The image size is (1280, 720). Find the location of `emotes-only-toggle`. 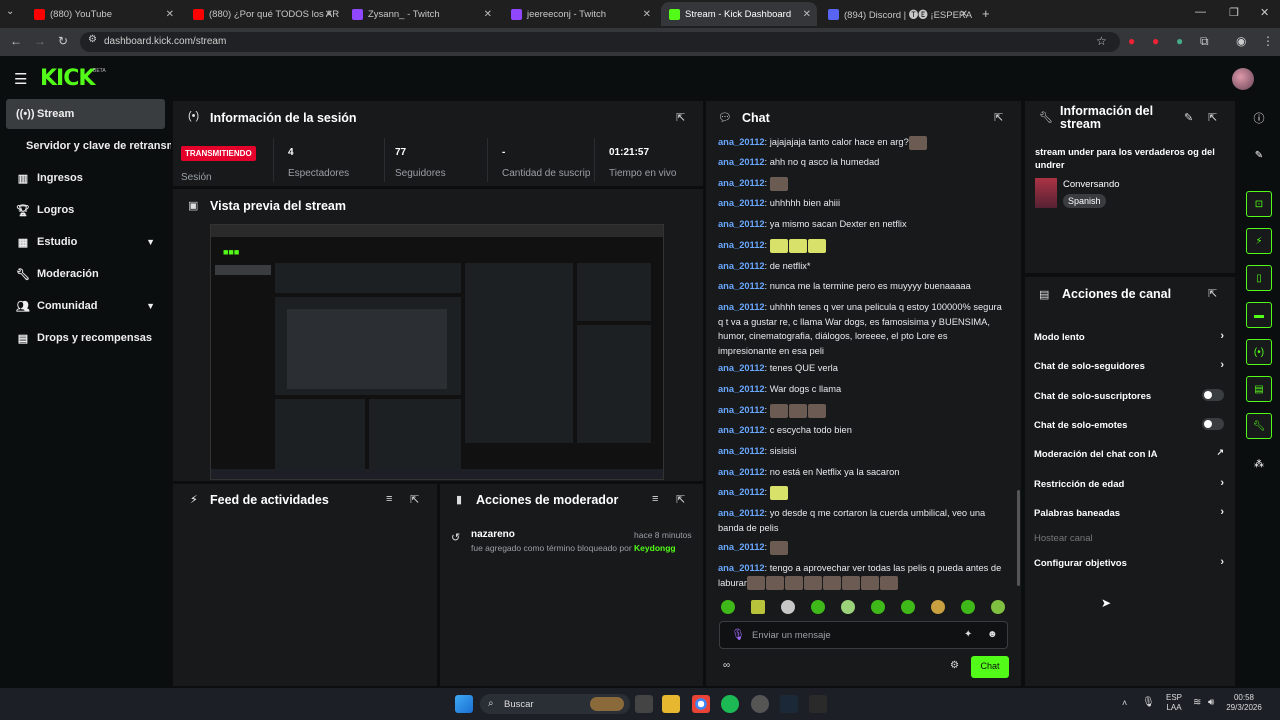

emotes-only-toggle is located at coordinates (1213, 424).